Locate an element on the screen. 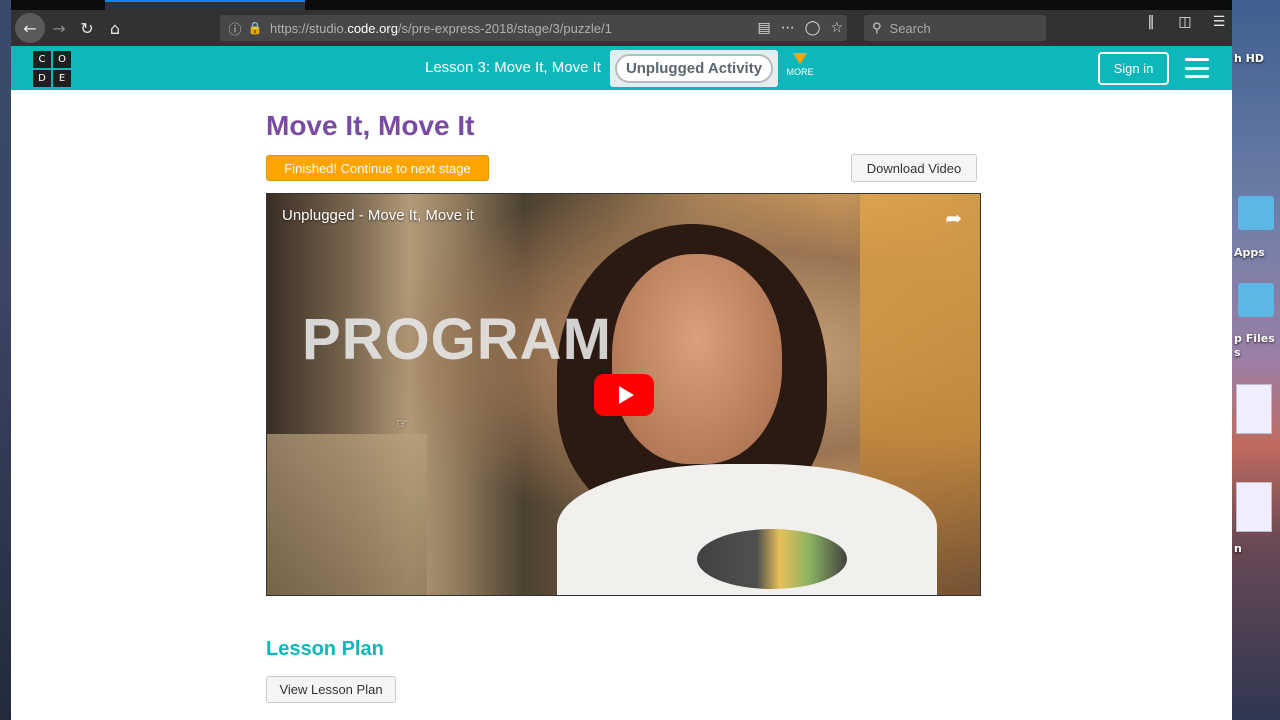 This screenshot has height=720, width=1280. video-frame-background is located at coordinates (347, 514).